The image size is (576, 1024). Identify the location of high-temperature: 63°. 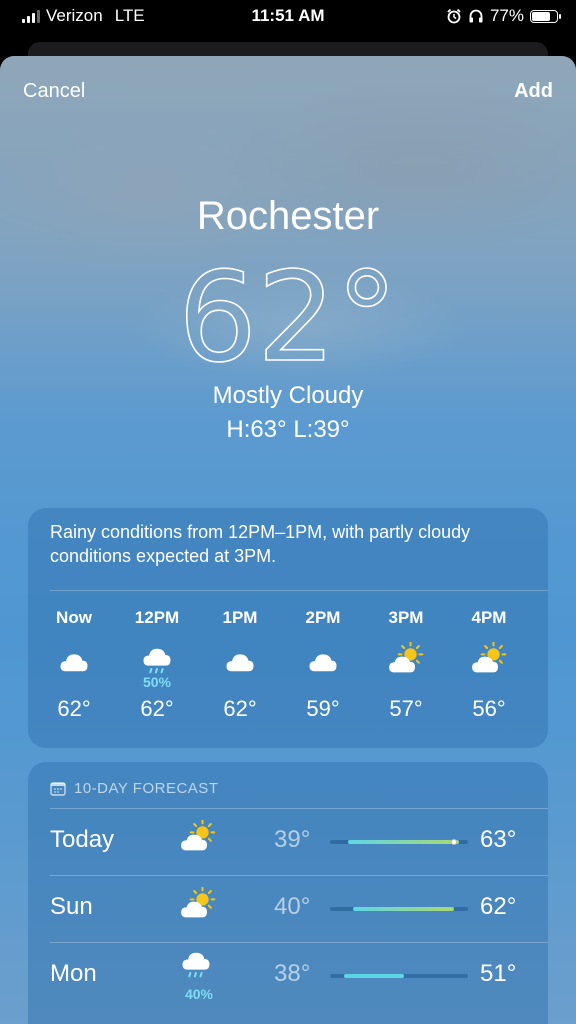
(498, 839).